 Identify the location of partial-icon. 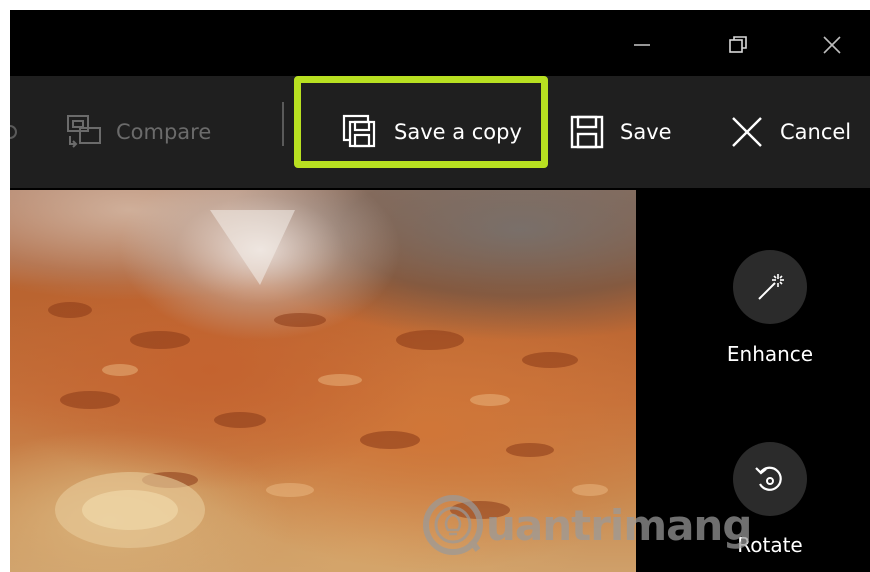
(14, 132).